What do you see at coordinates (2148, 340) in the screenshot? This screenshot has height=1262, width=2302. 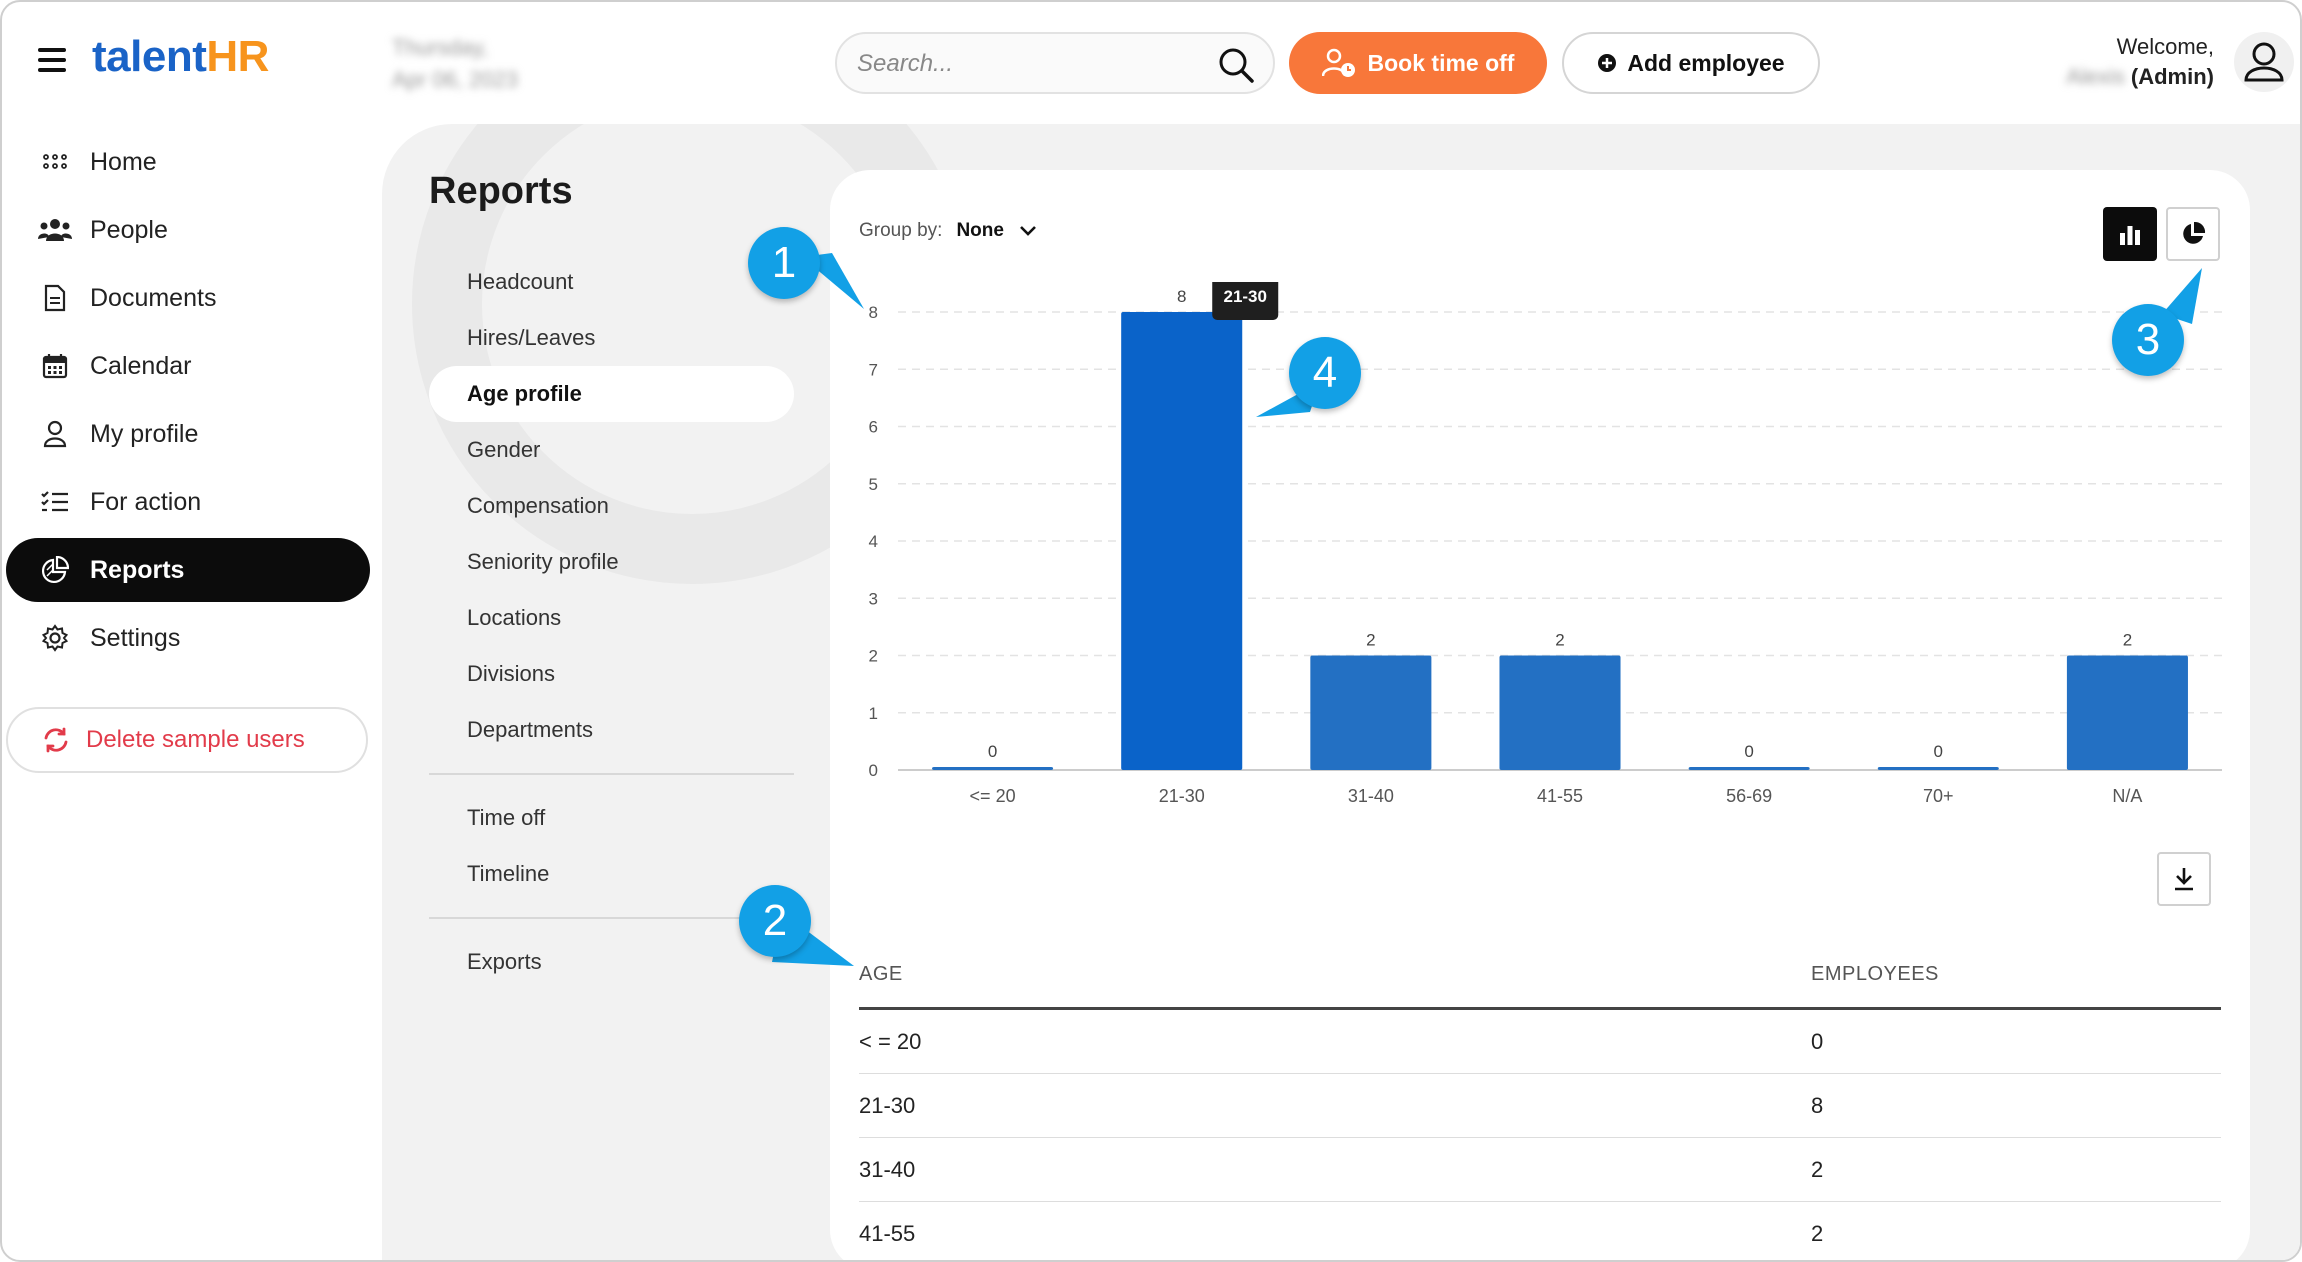 I see `callout-badge-3: 3` at bounding box center [2148, 340].